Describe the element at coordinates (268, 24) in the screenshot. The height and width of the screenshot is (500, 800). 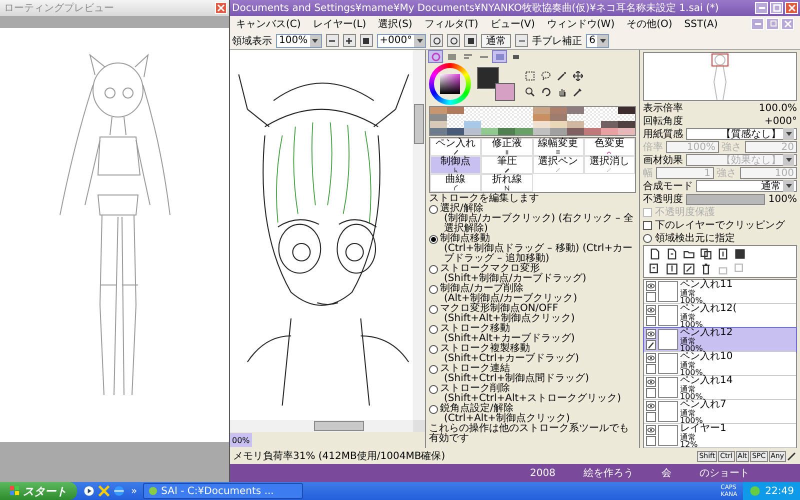
I see `menu-item: キャンバス(C)` at that location.